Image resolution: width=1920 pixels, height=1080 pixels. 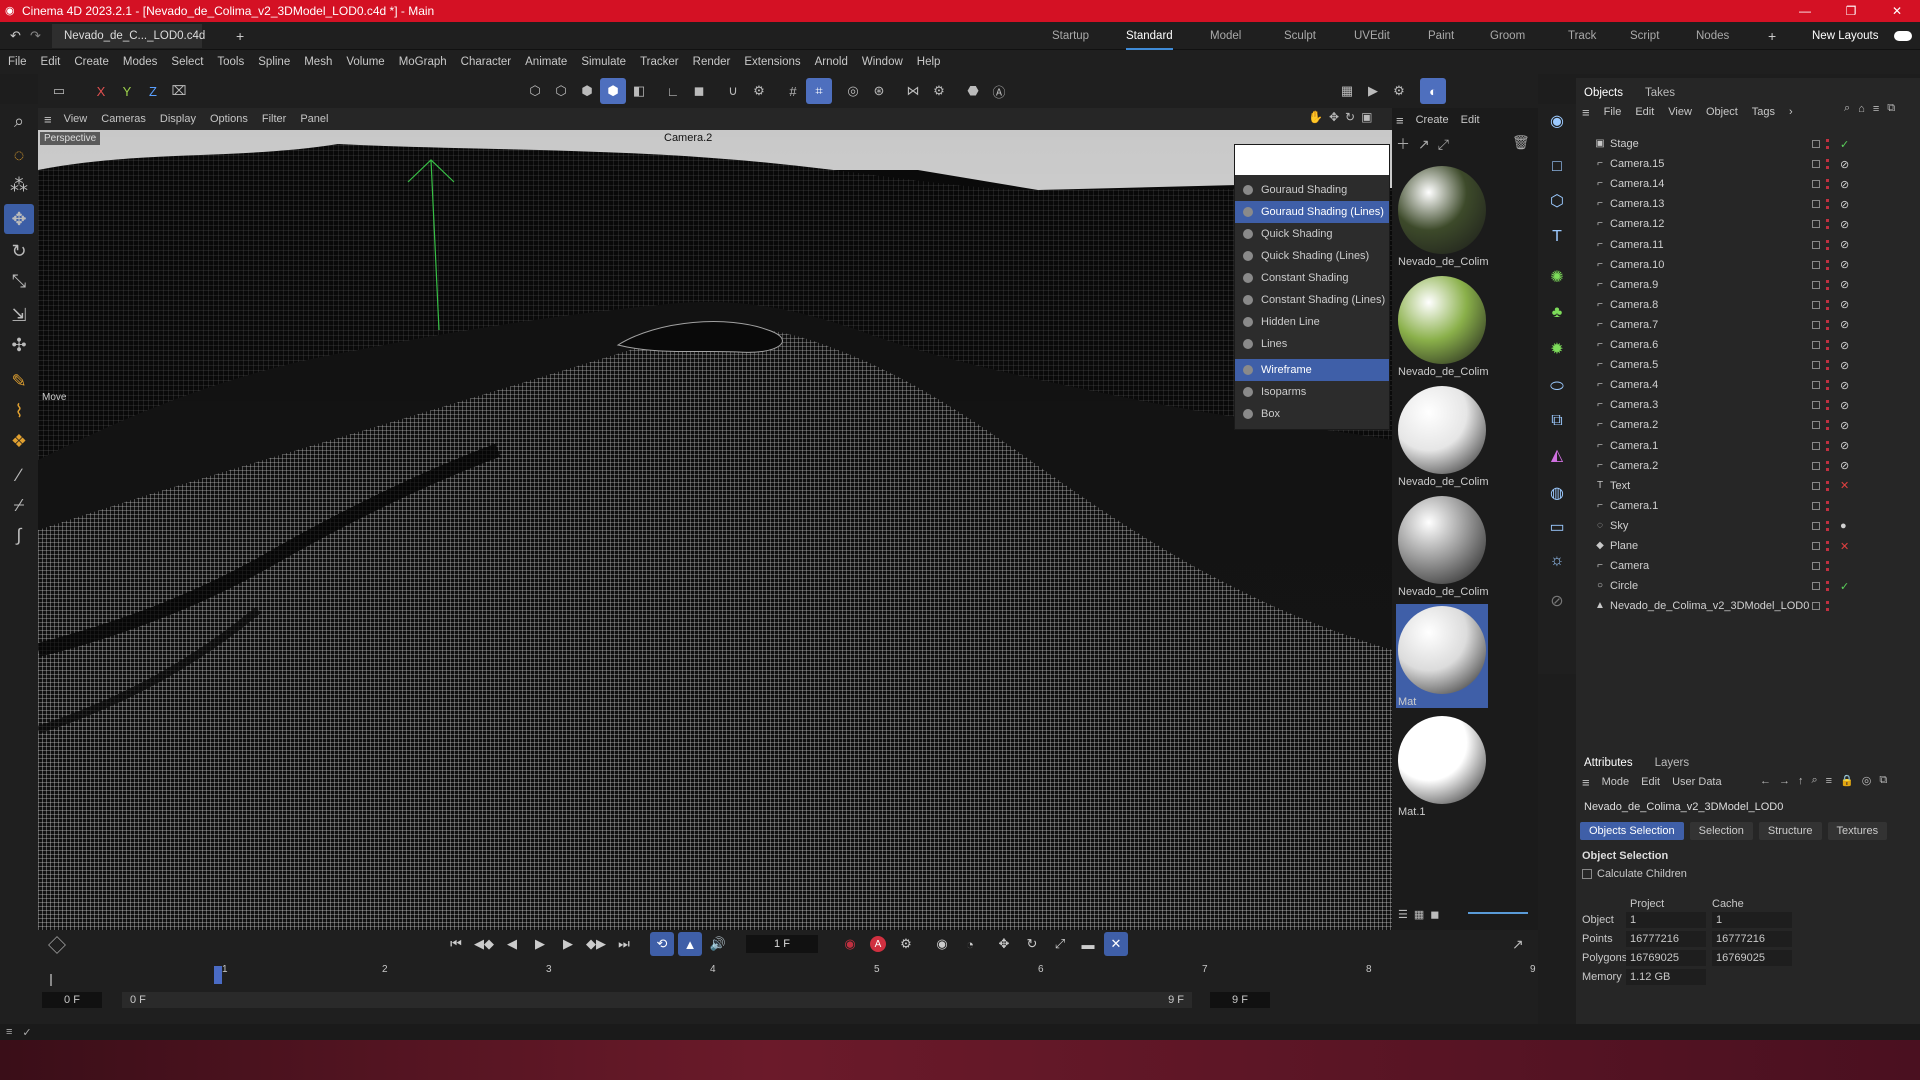 What do you see at coordinates (1347, 91) in the screenshot?
I see `render-view-icon: ▦` at bounding box center [1347, 91].